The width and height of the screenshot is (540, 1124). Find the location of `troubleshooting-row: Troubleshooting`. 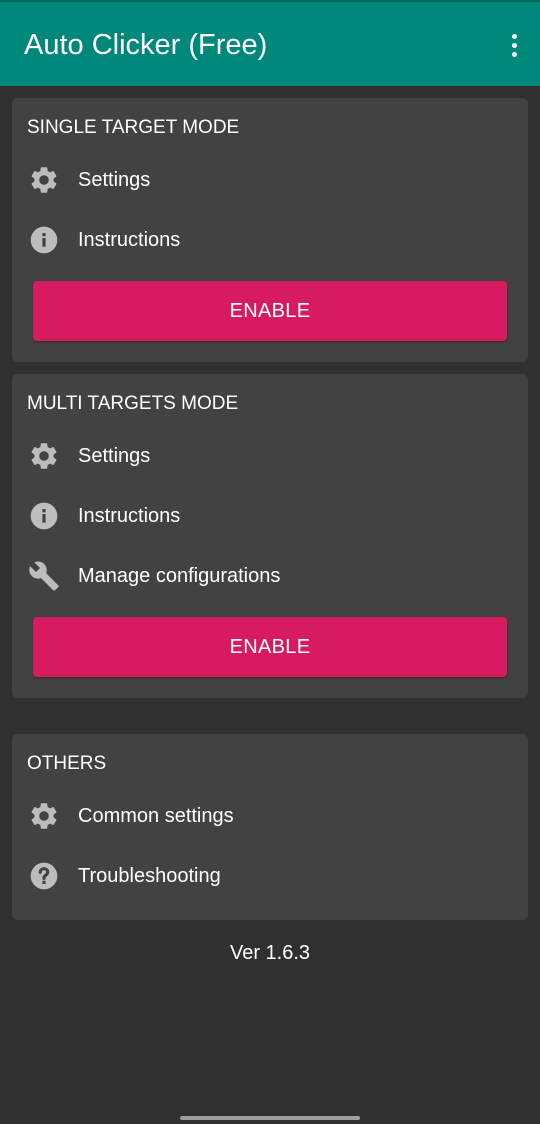

troubleshooting-row: Troubleshooting is located at coordinates (270, 876).